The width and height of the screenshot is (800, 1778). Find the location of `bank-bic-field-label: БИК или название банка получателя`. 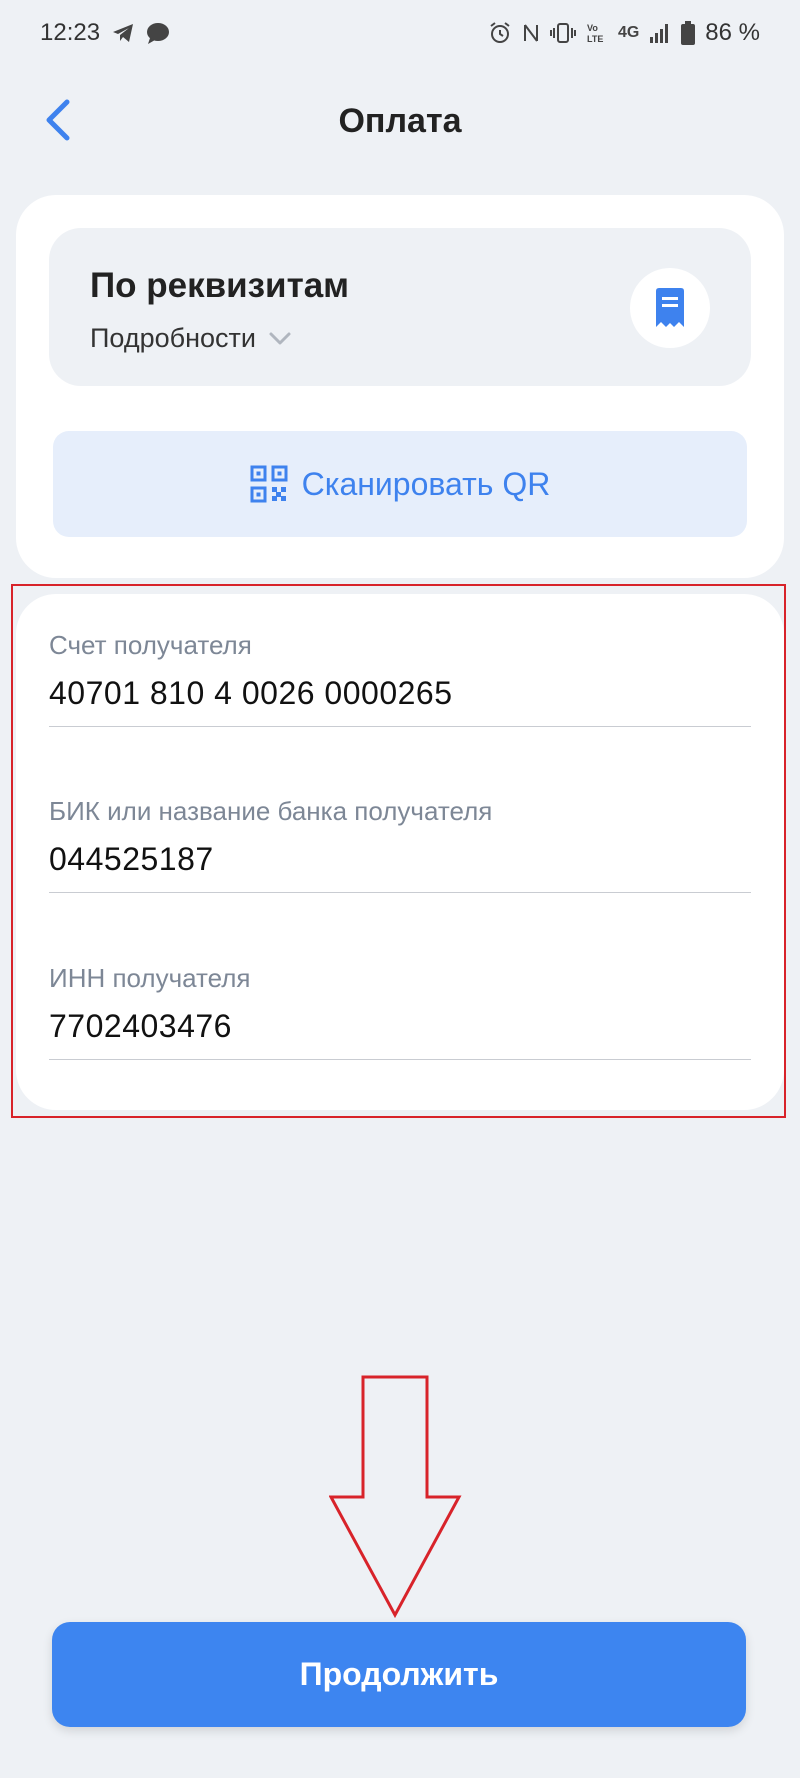

bank-bic-field-label: БИК или название банка получателя is located at coordinates (271, 811).